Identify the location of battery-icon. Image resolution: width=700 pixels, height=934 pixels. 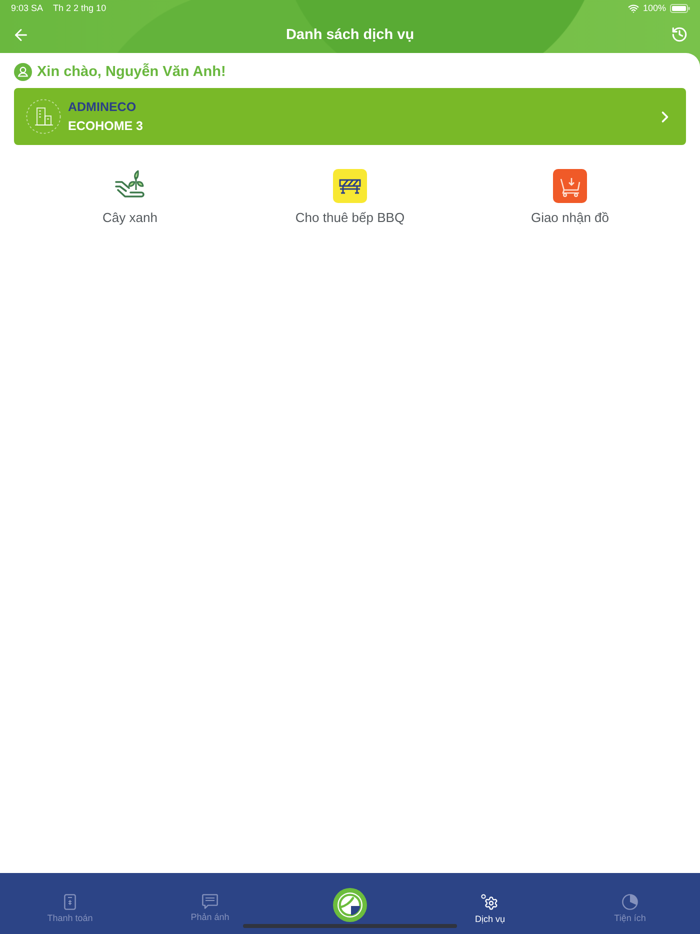
(680, 8).